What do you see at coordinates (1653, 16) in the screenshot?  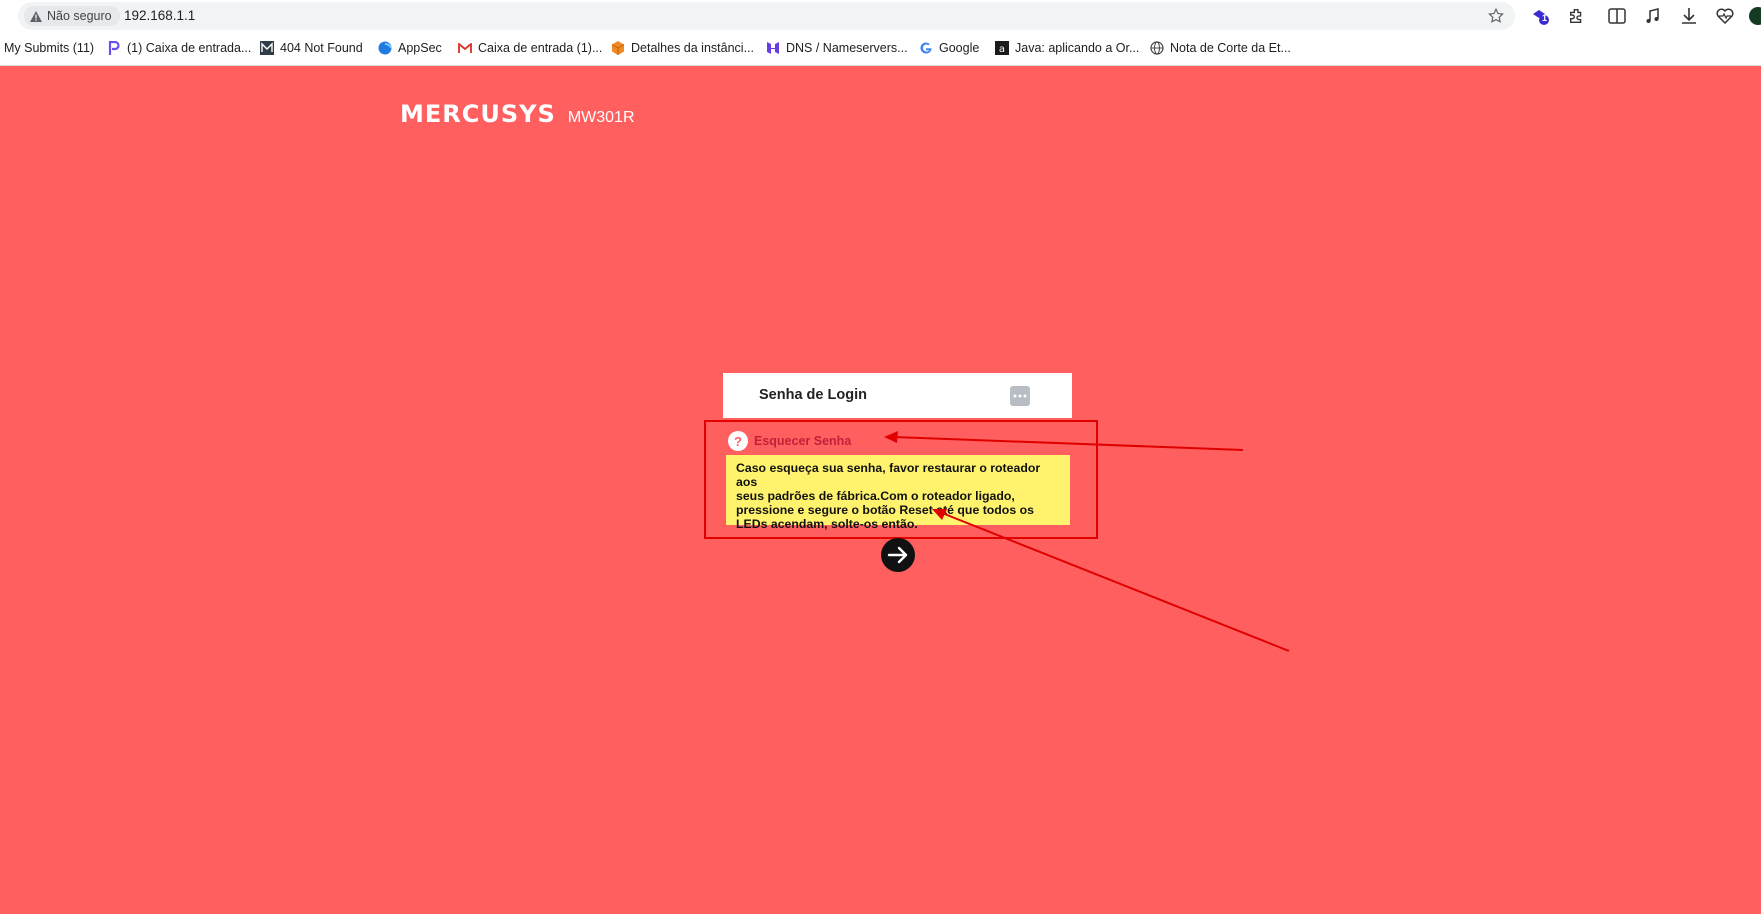 I see `media-control-icon` at bounding box center [1653, 16].